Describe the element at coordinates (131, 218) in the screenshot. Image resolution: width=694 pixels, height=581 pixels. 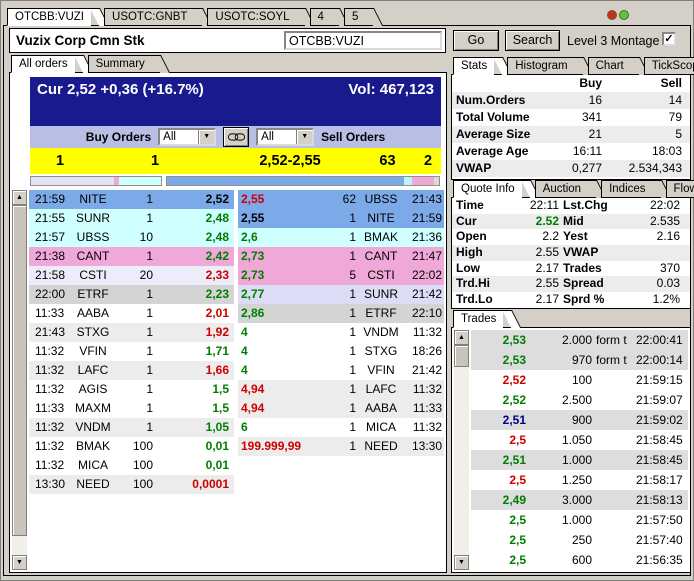
I see `bid-row: 21:55 SUNR 1 2,48` at that location.